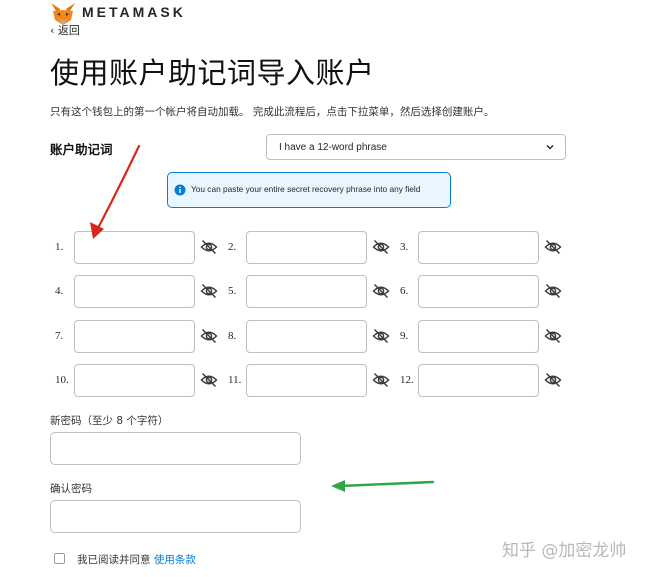 The width and height of the screenshot is (660, 577). I want to click on phrase-label: 账户助记词, so click(81, 149).